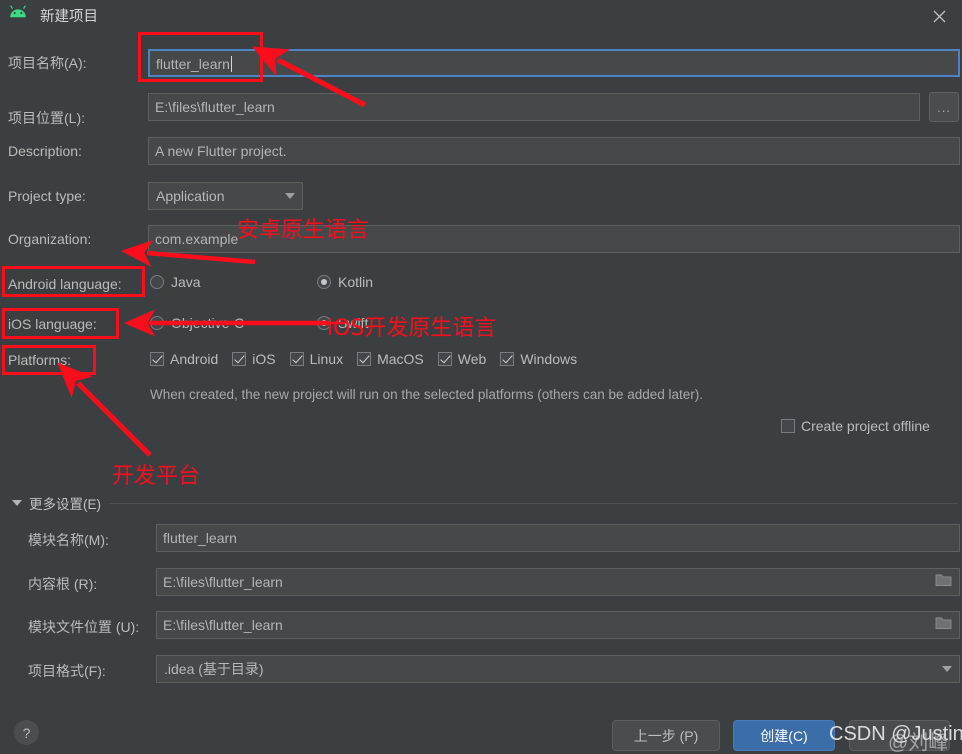 This screenshot has width=962, height=754. What do you see at coordinates (788, 426) in the screenshot?
I see `checkbox-create-offline-box` at bounding box center [788, 426].